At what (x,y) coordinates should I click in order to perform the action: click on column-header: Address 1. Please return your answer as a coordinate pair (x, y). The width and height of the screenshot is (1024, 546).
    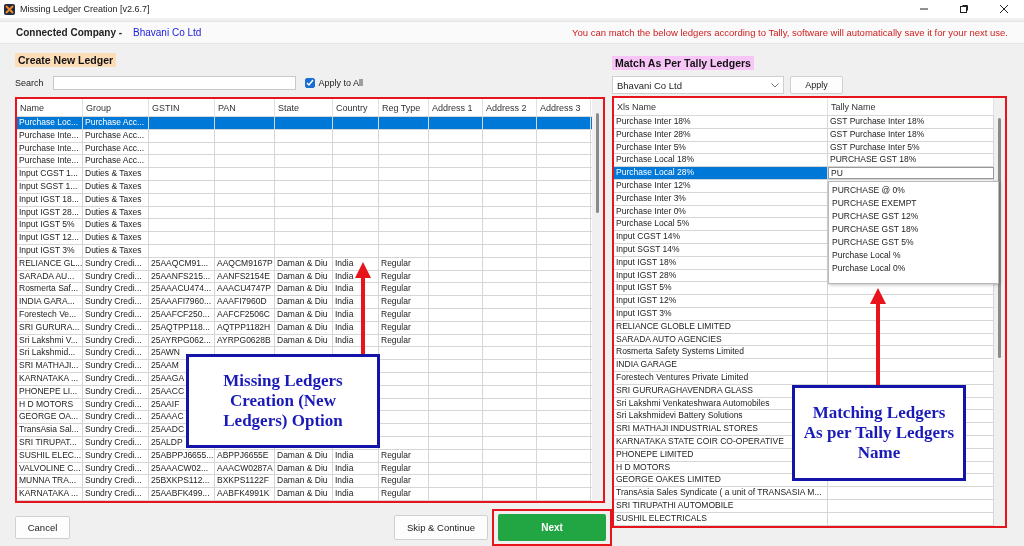
    Looking at the image, I should click on (456, 107).